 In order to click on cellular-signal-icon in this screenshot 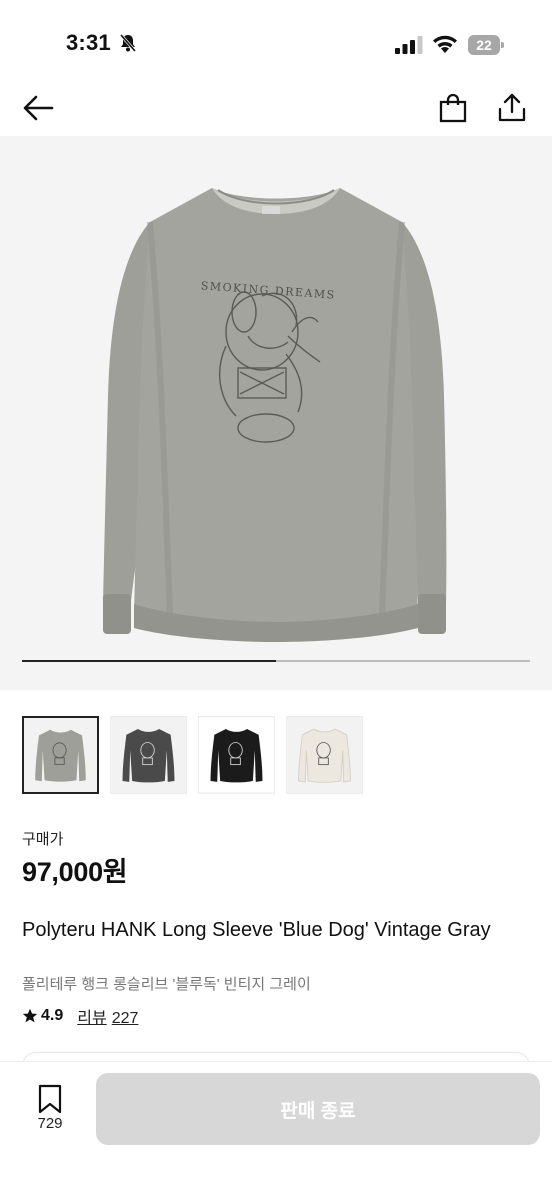, I will do `click(409, 45)`.